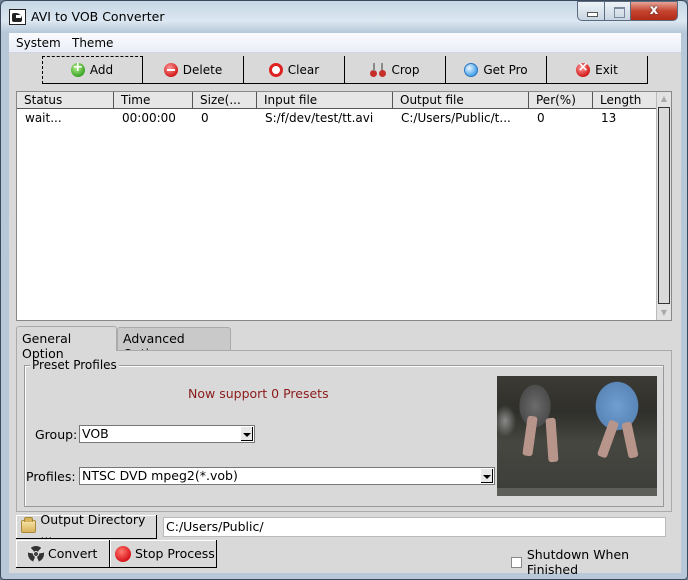  I want to click on close-button: x, so click(654, 11).